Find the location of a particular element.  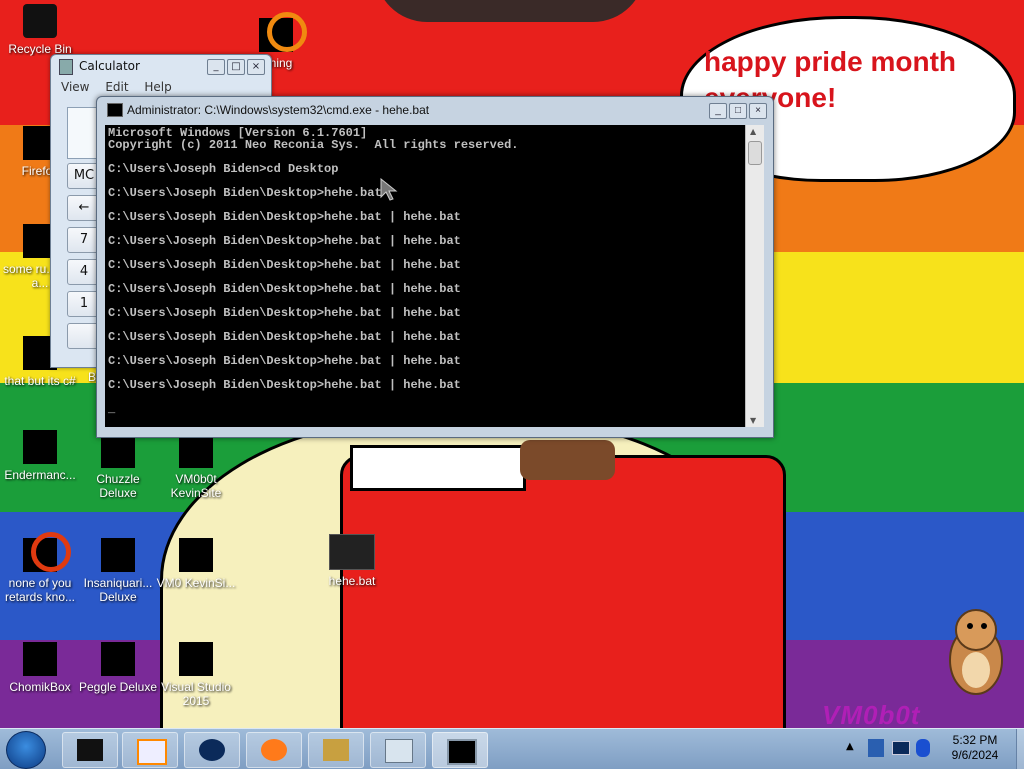

taskbar-item-cmd is located at coordinates (460, 750).